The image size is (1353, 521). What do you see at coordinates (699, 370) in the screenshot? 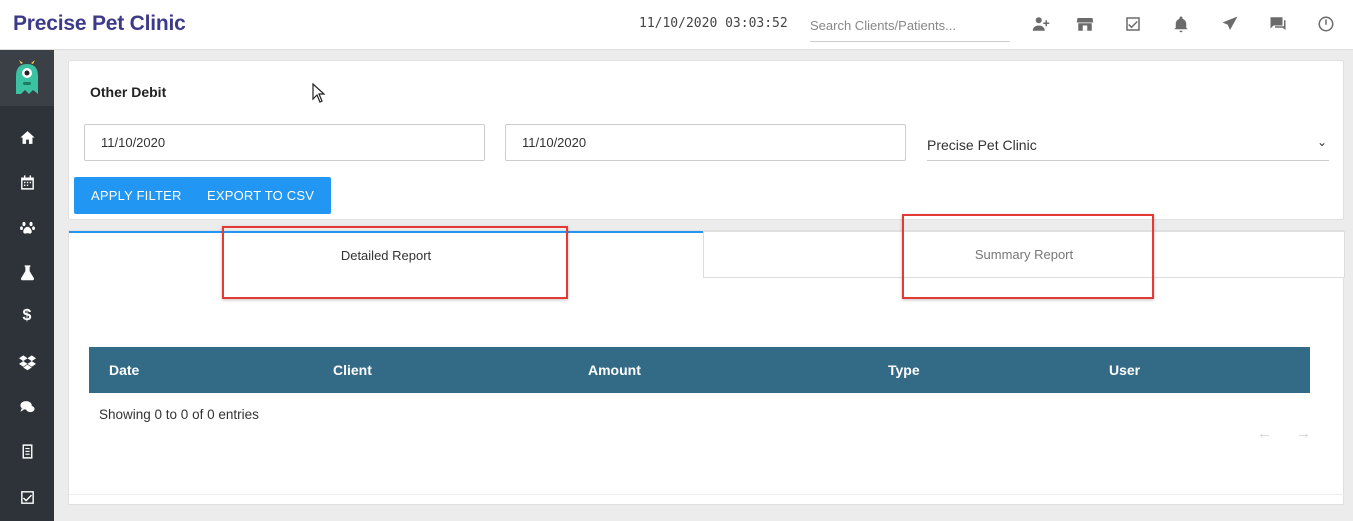
I see `table-header: Date Client Amount Type User` at bounding box center [699, 370].